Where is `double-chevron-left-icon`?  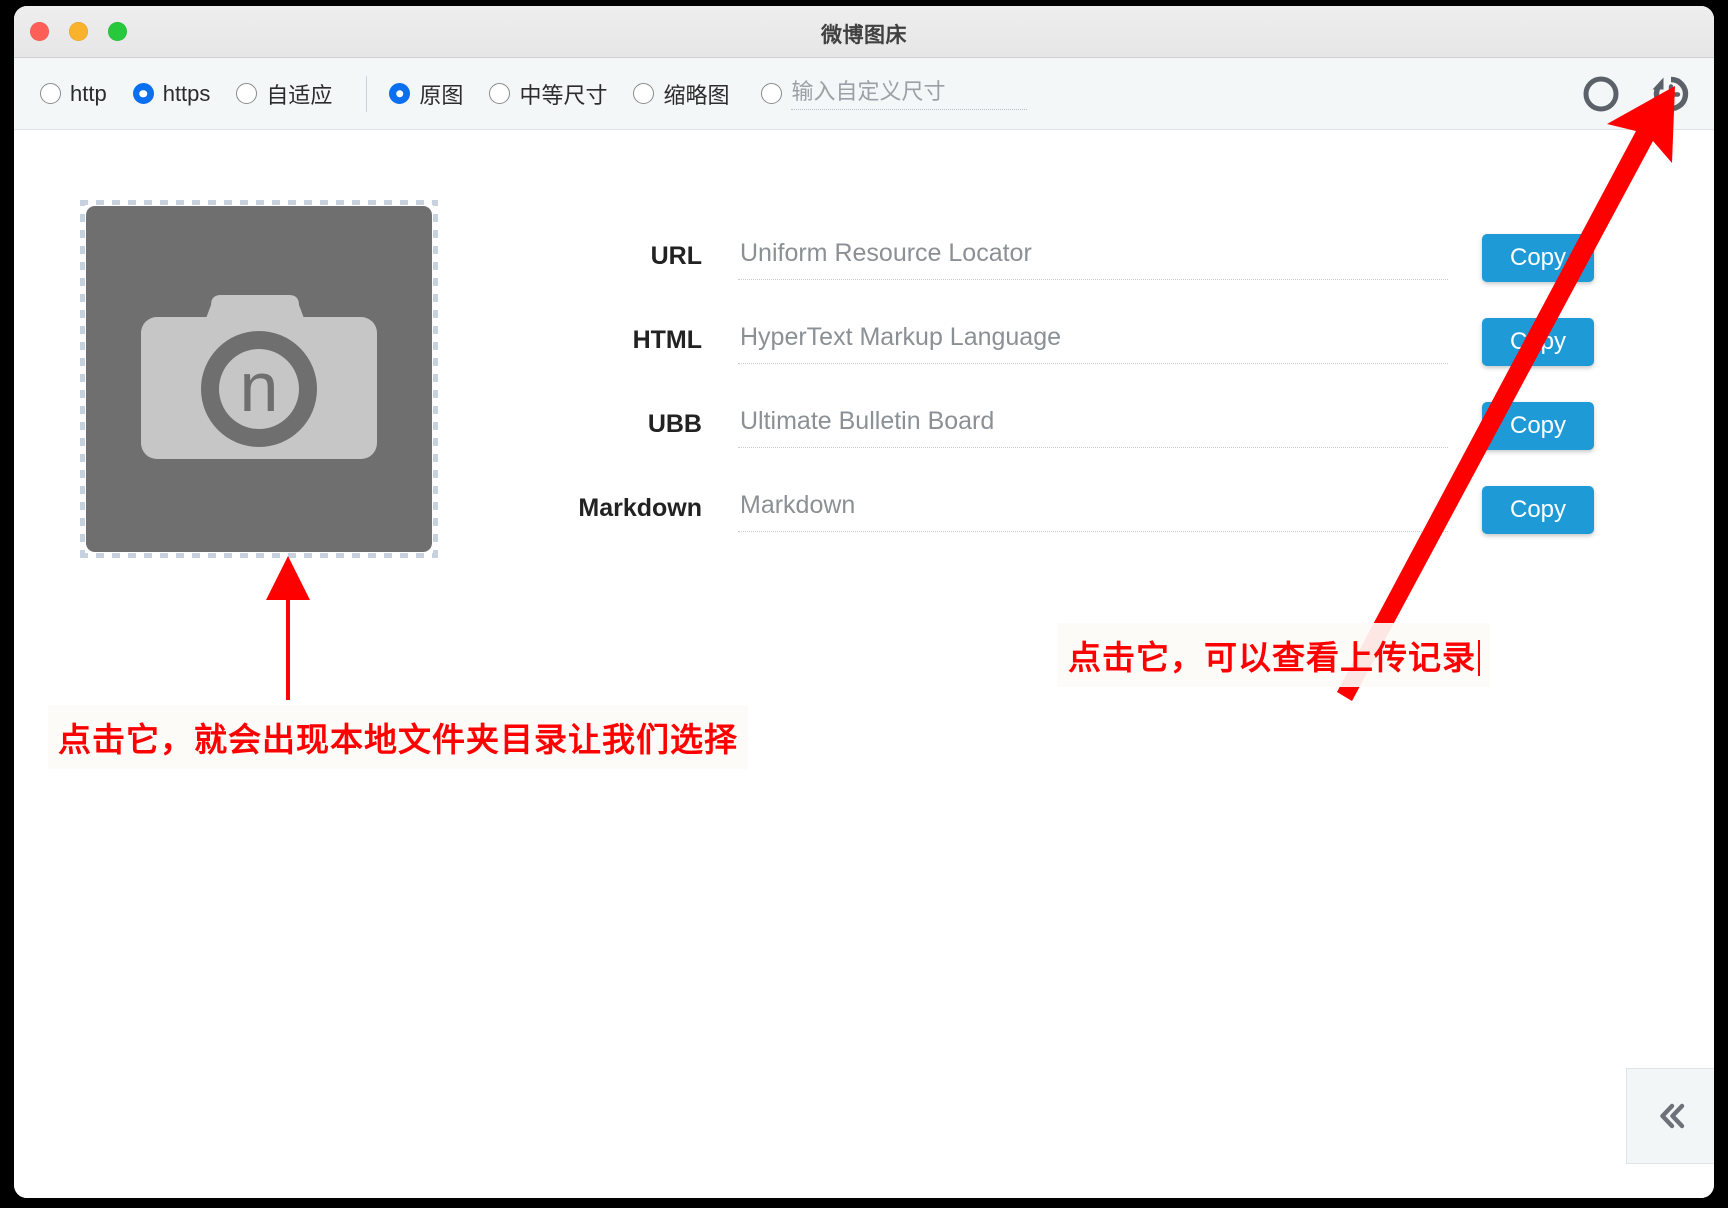 double-chevron-left-icon is located at coordinates (1671, 1116).